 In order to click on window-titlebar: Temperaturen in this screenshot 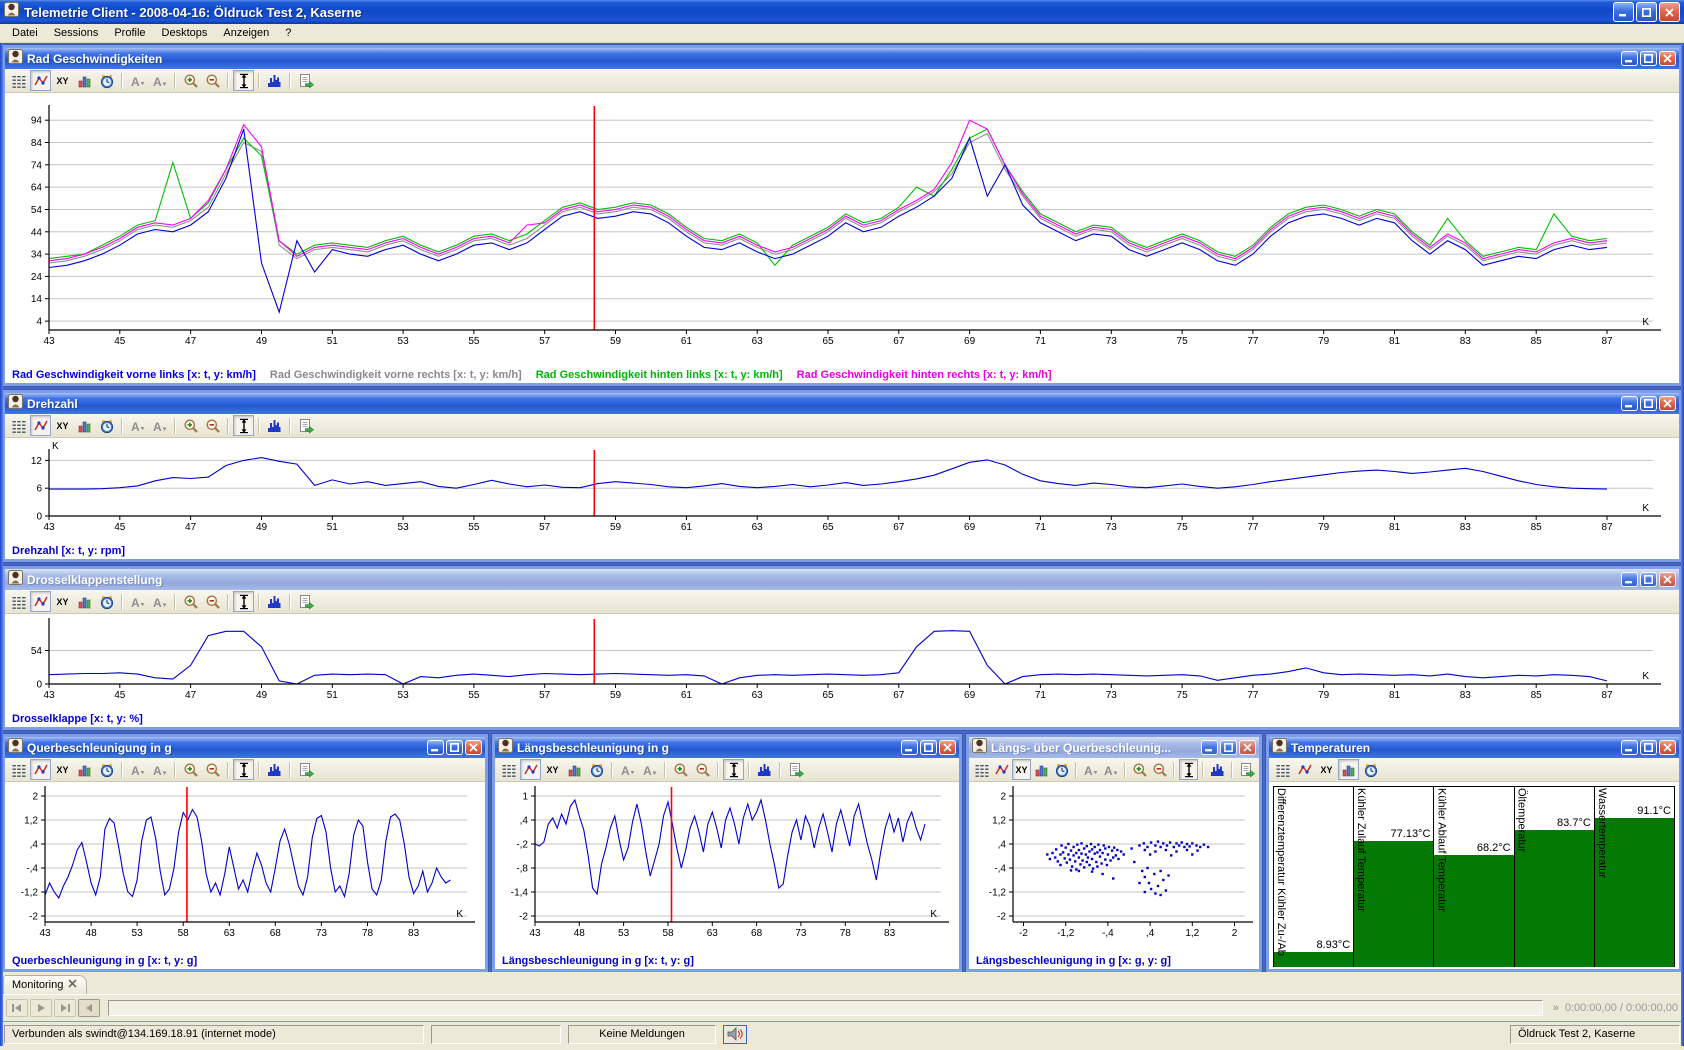, I will do `click(1474, 747)`.